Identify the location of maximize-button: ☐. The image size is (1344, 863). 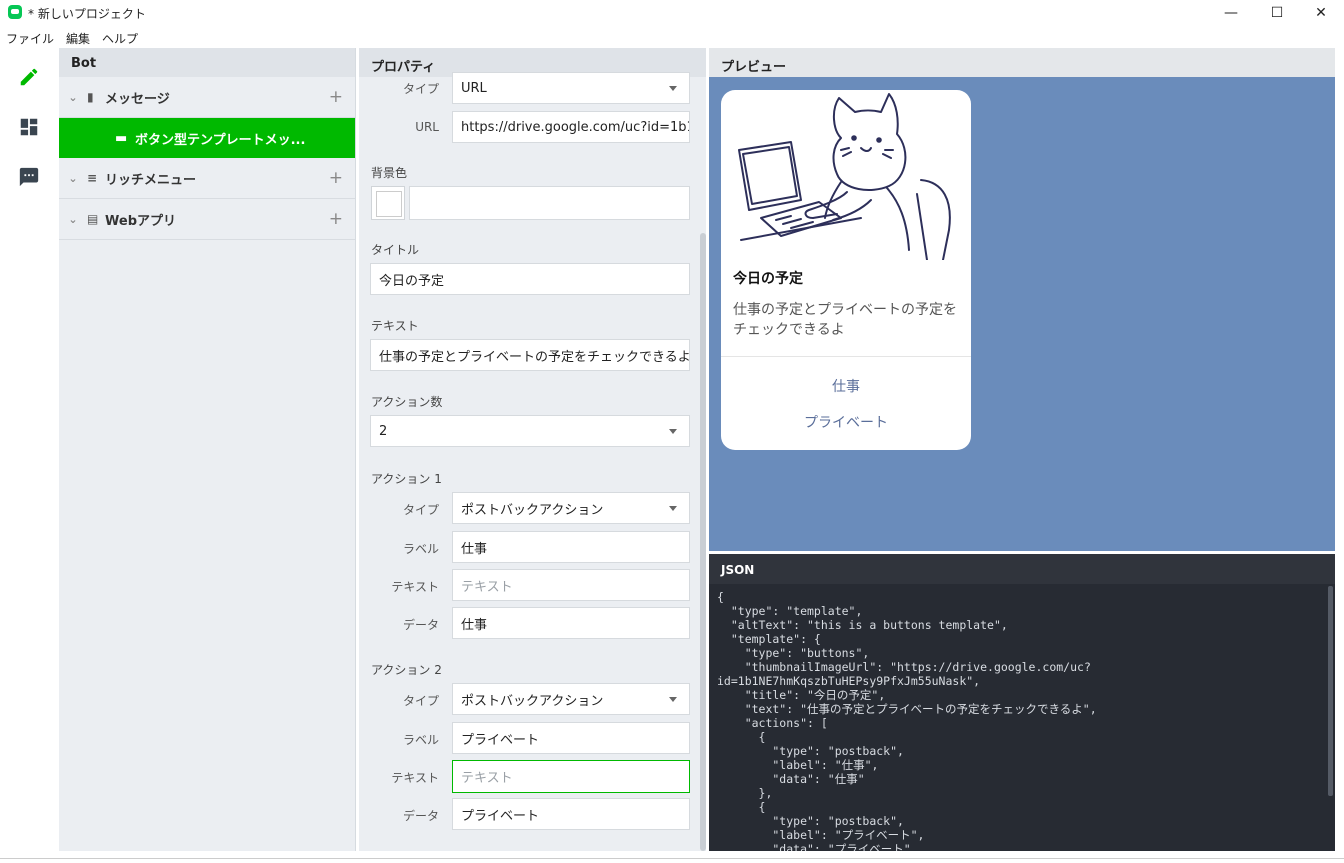
(1277, 13).